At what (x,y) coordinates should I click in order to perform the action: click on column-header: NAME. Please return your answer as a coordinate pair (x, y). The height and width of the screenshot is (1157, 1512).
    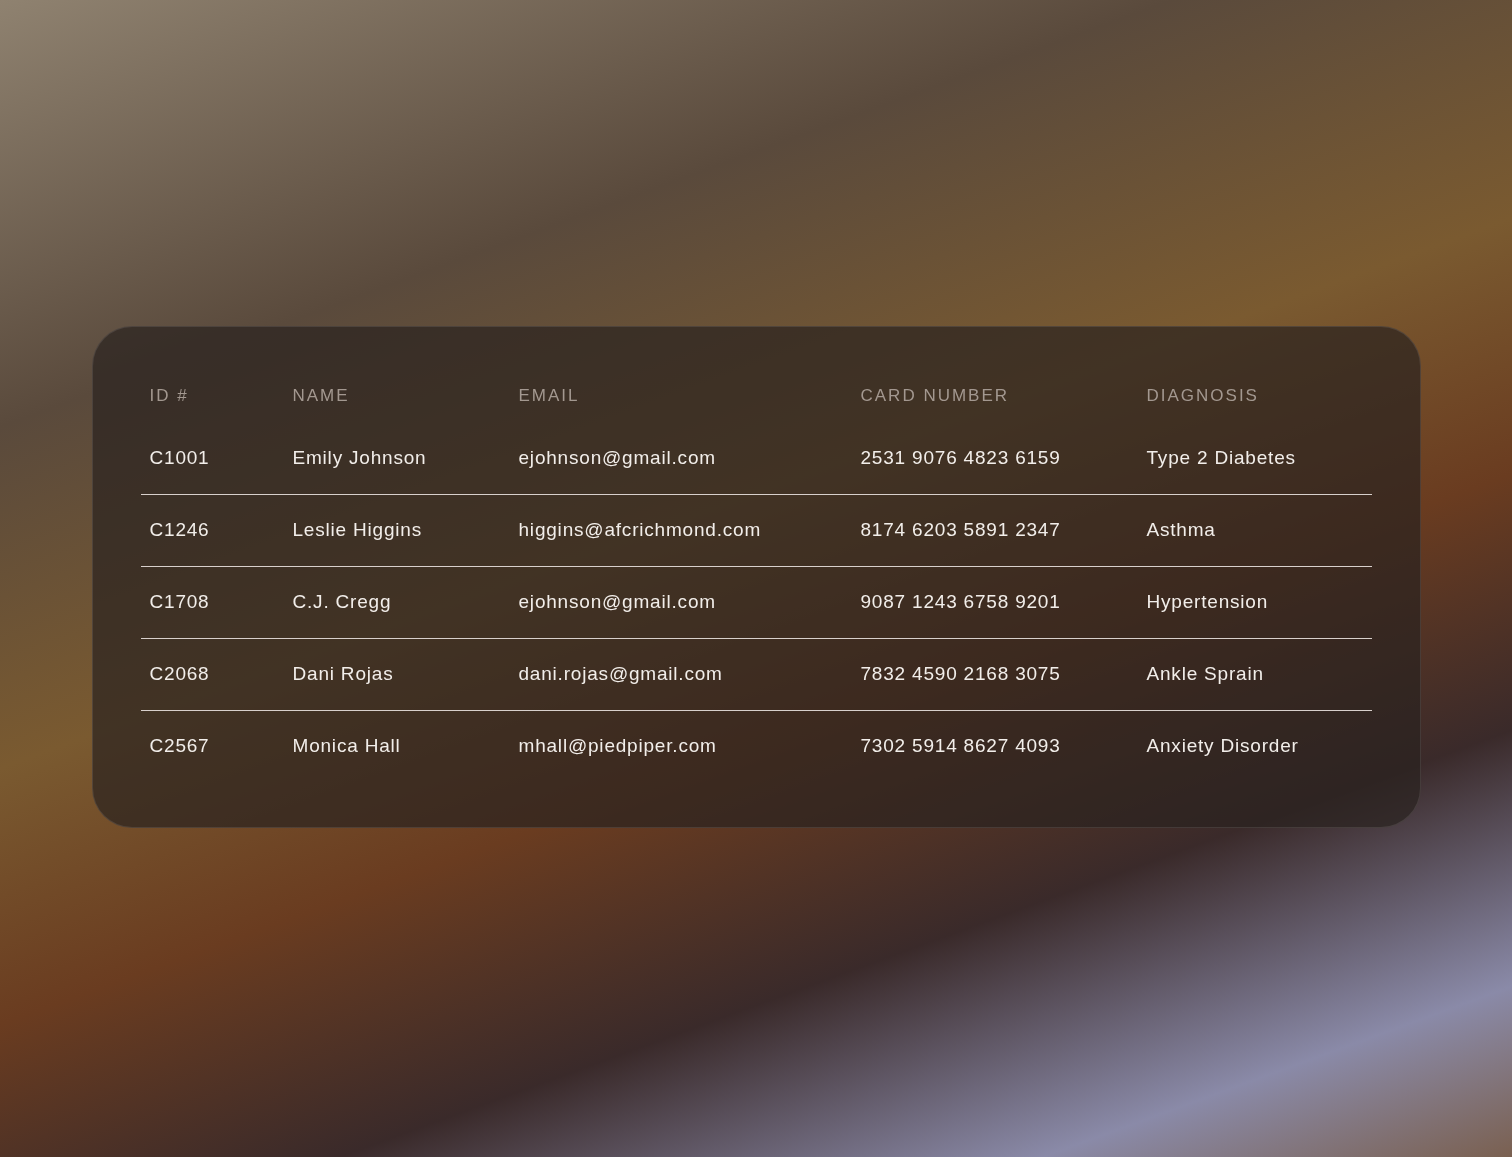
    Looking at the image, I should click on (321, 396).